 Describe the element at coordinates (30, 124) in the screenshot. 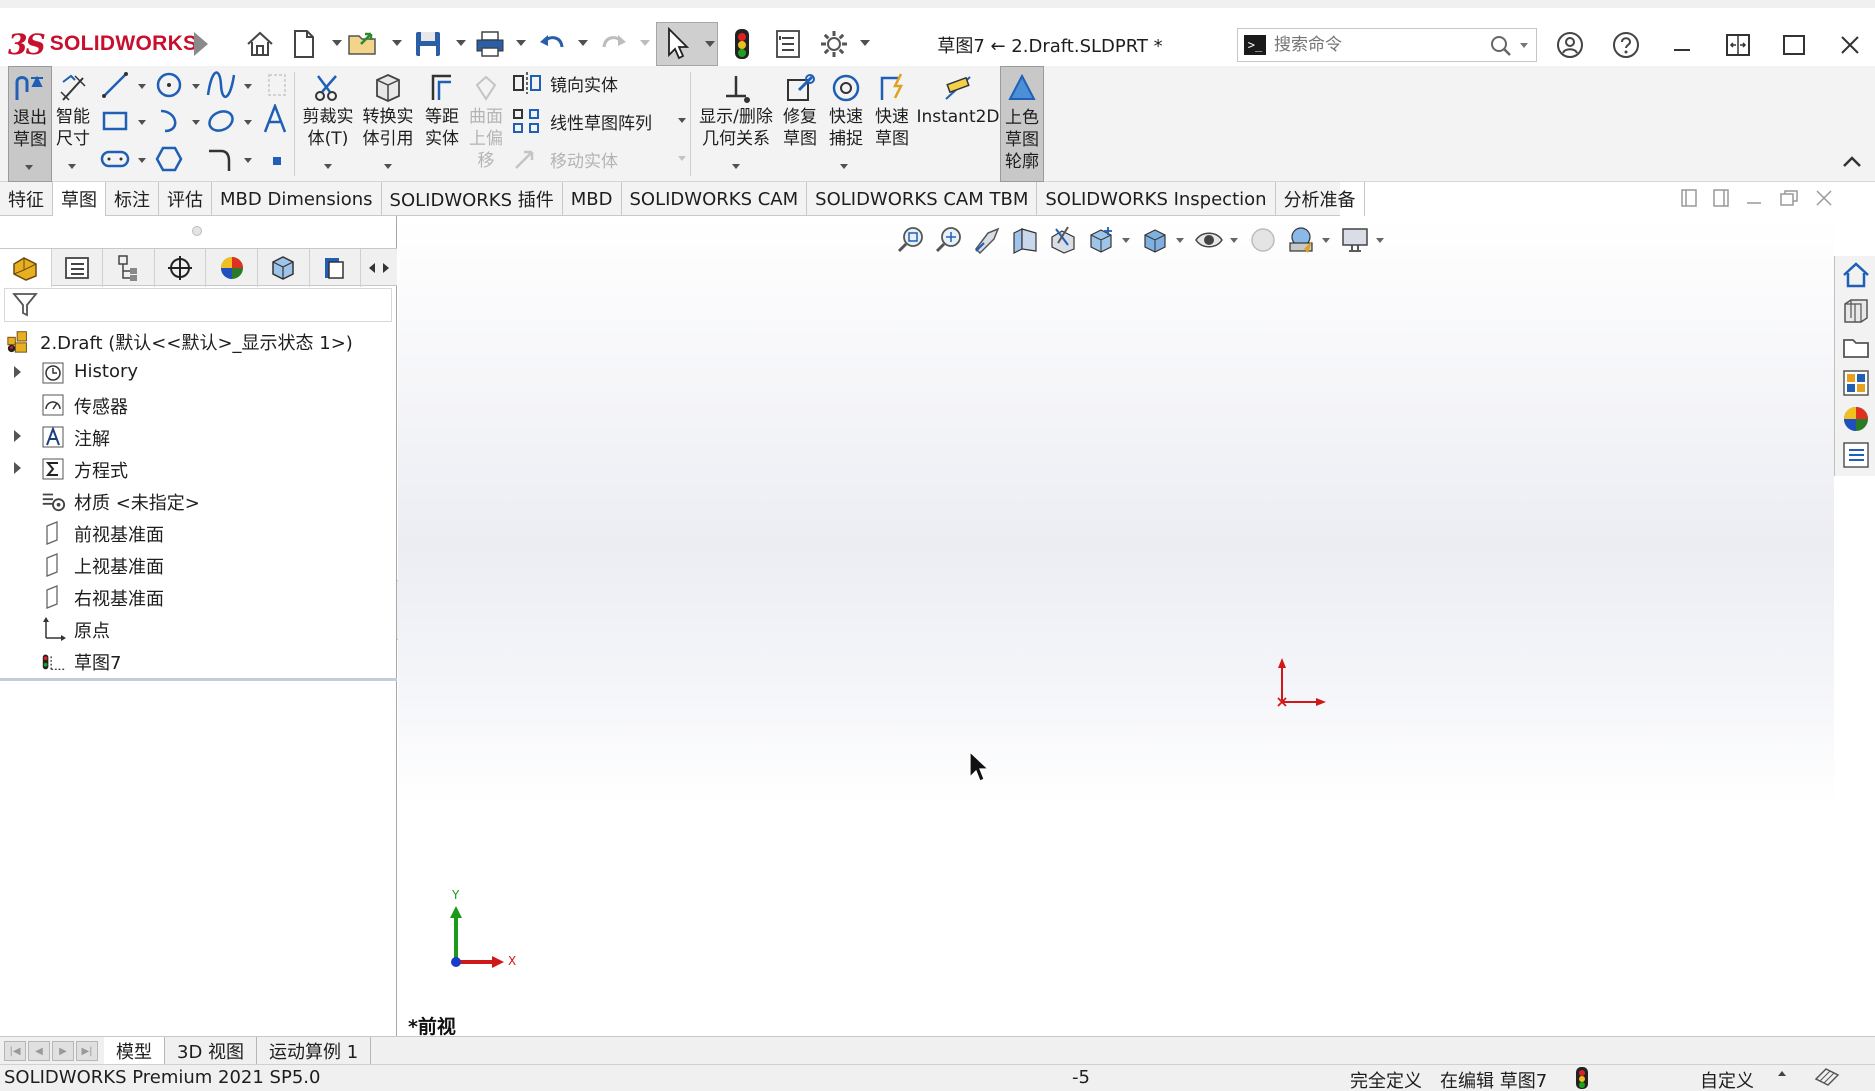

I see `exit-sketch-button: 退出 草图` at that location.